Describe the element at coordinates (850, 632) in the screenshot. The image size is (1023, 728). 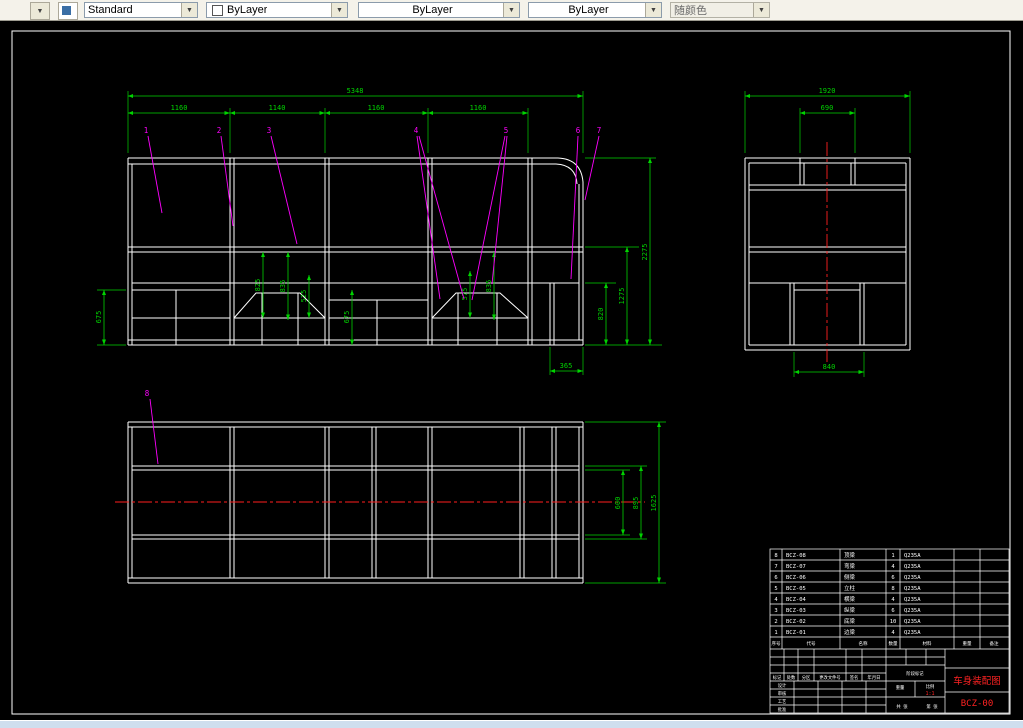
I see `part-name: 边梁` at that location.